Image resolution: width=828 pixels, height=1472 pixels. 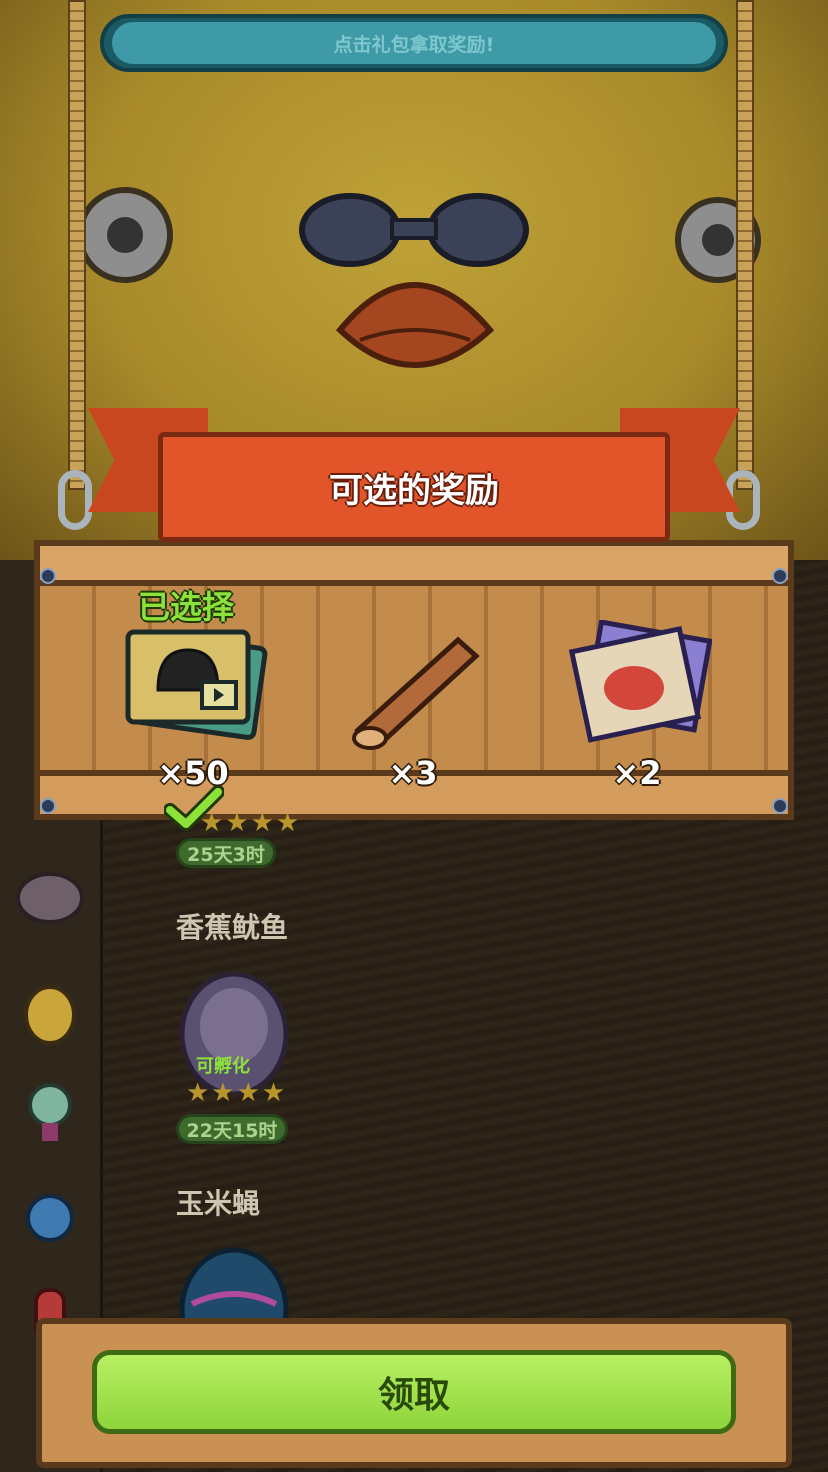 I want to click on rewards-banner-title: 可选的奖励, so click(x=414, y=487).